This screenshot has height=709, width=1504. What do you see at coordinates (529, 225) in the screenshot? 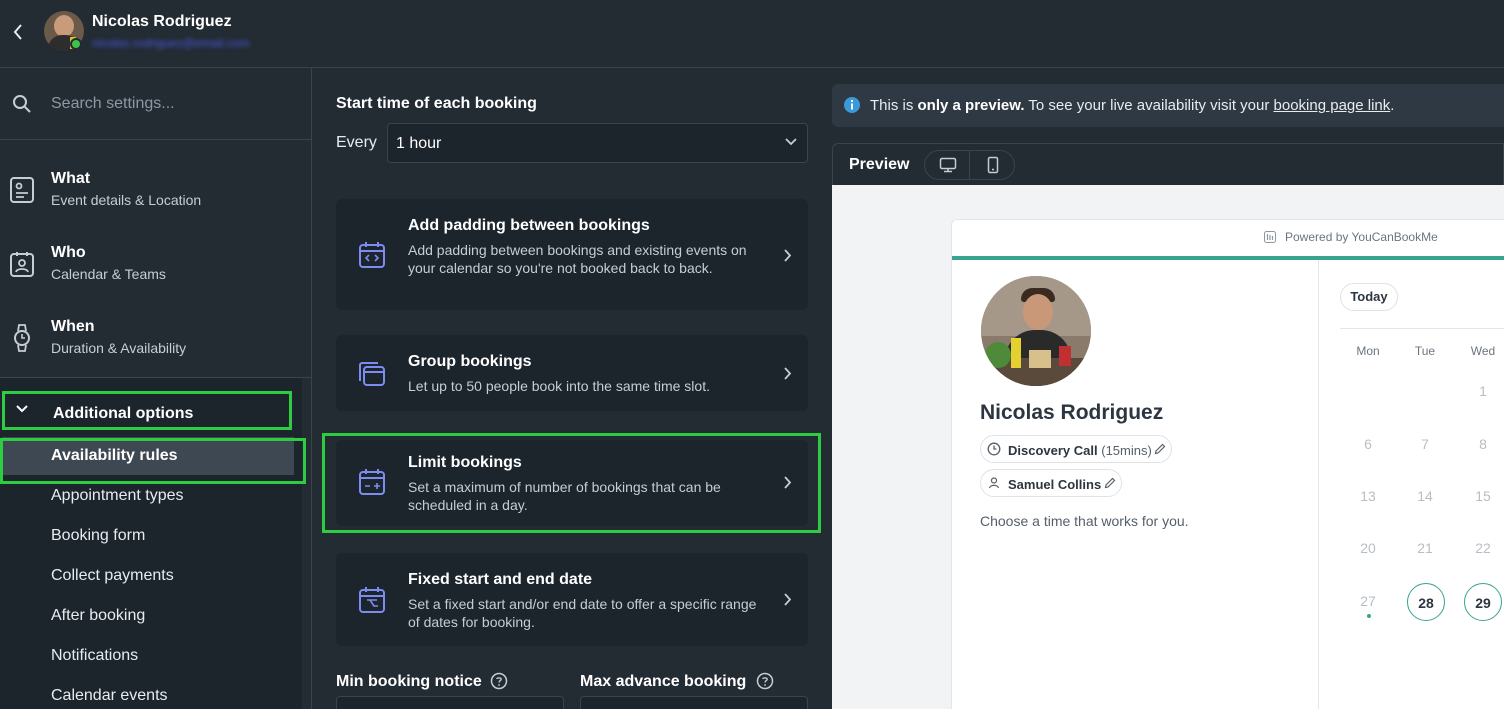
I see `card-title: Add padding between bookings` at bounding box center [529, 225].